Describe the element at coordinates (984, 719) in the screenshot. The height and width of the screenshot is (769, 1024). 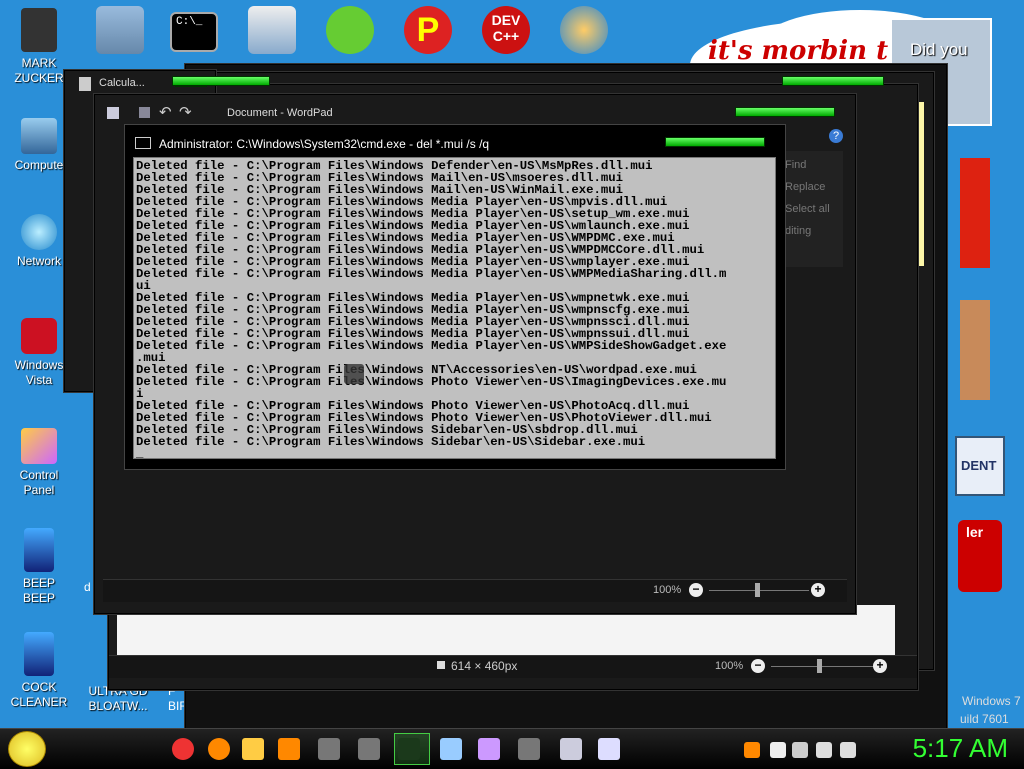
I see `build-watermark: uild 7601` at that location.